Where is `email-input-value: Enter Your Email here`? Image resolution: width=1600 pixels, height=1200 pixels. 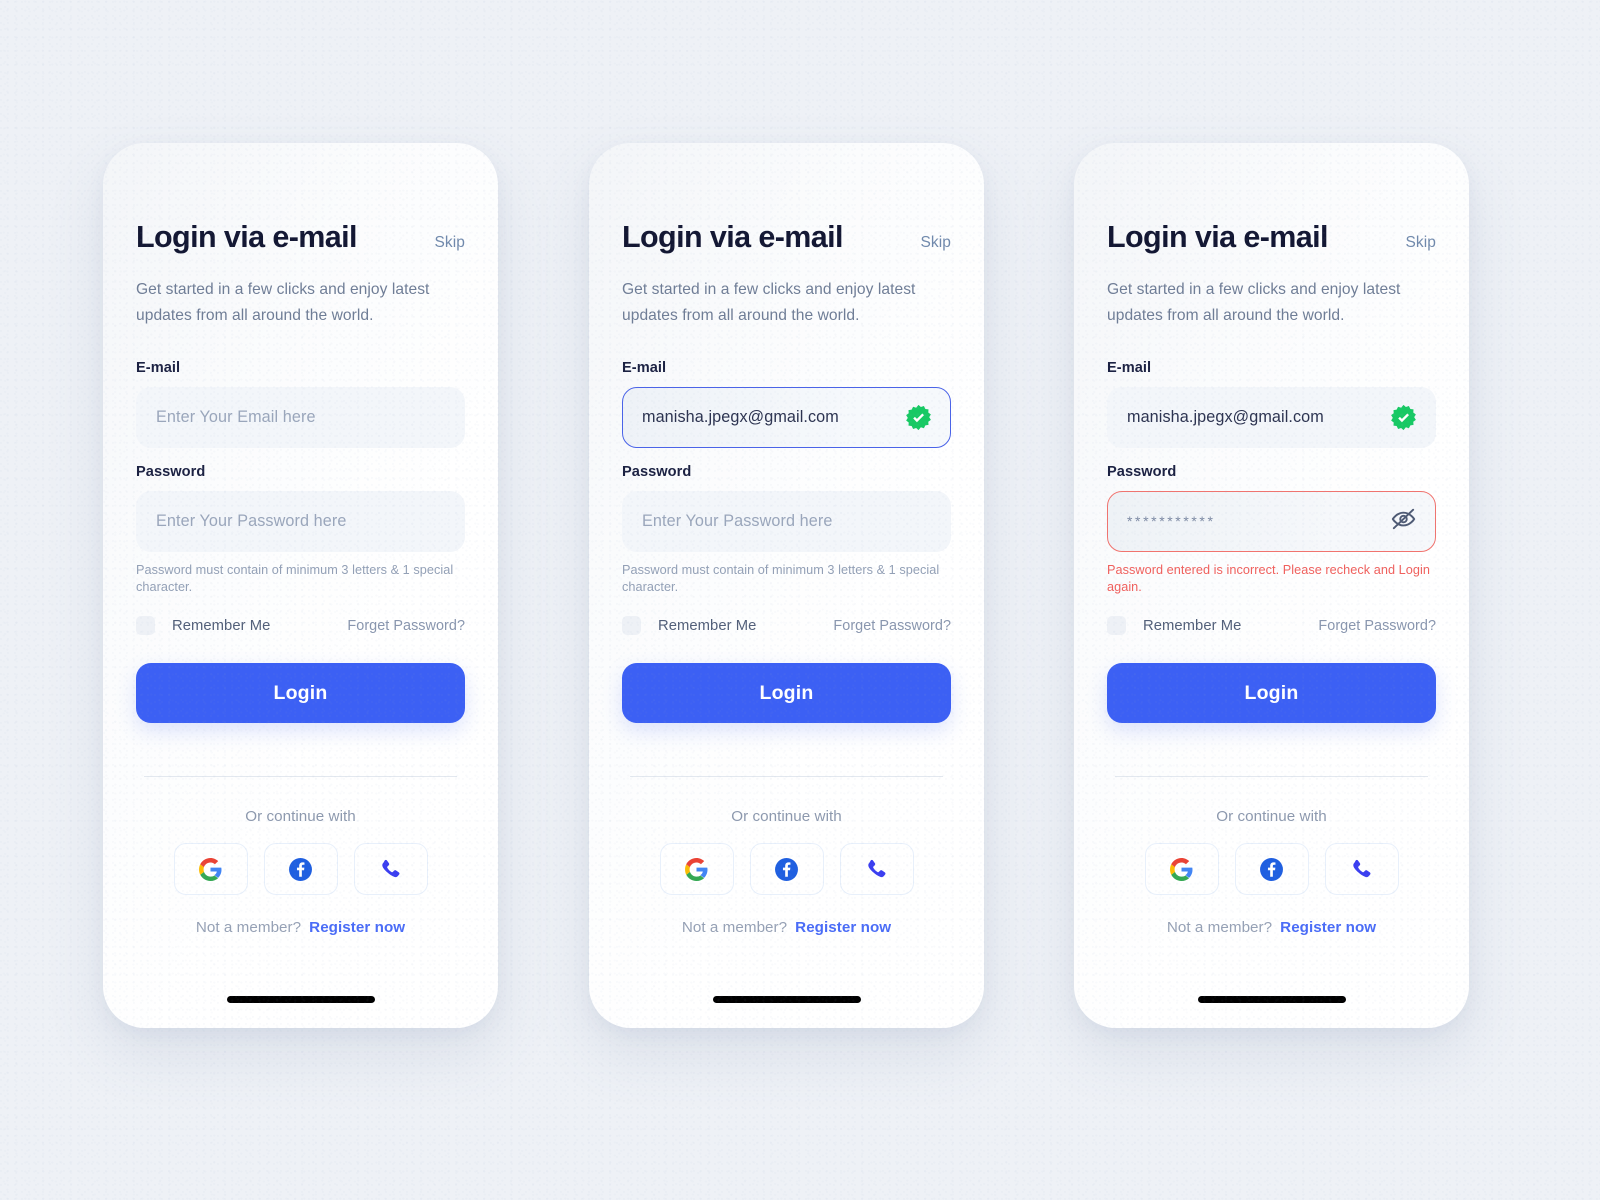
email-input-value: Enter Your Email here is located at coordinates (236, 416).